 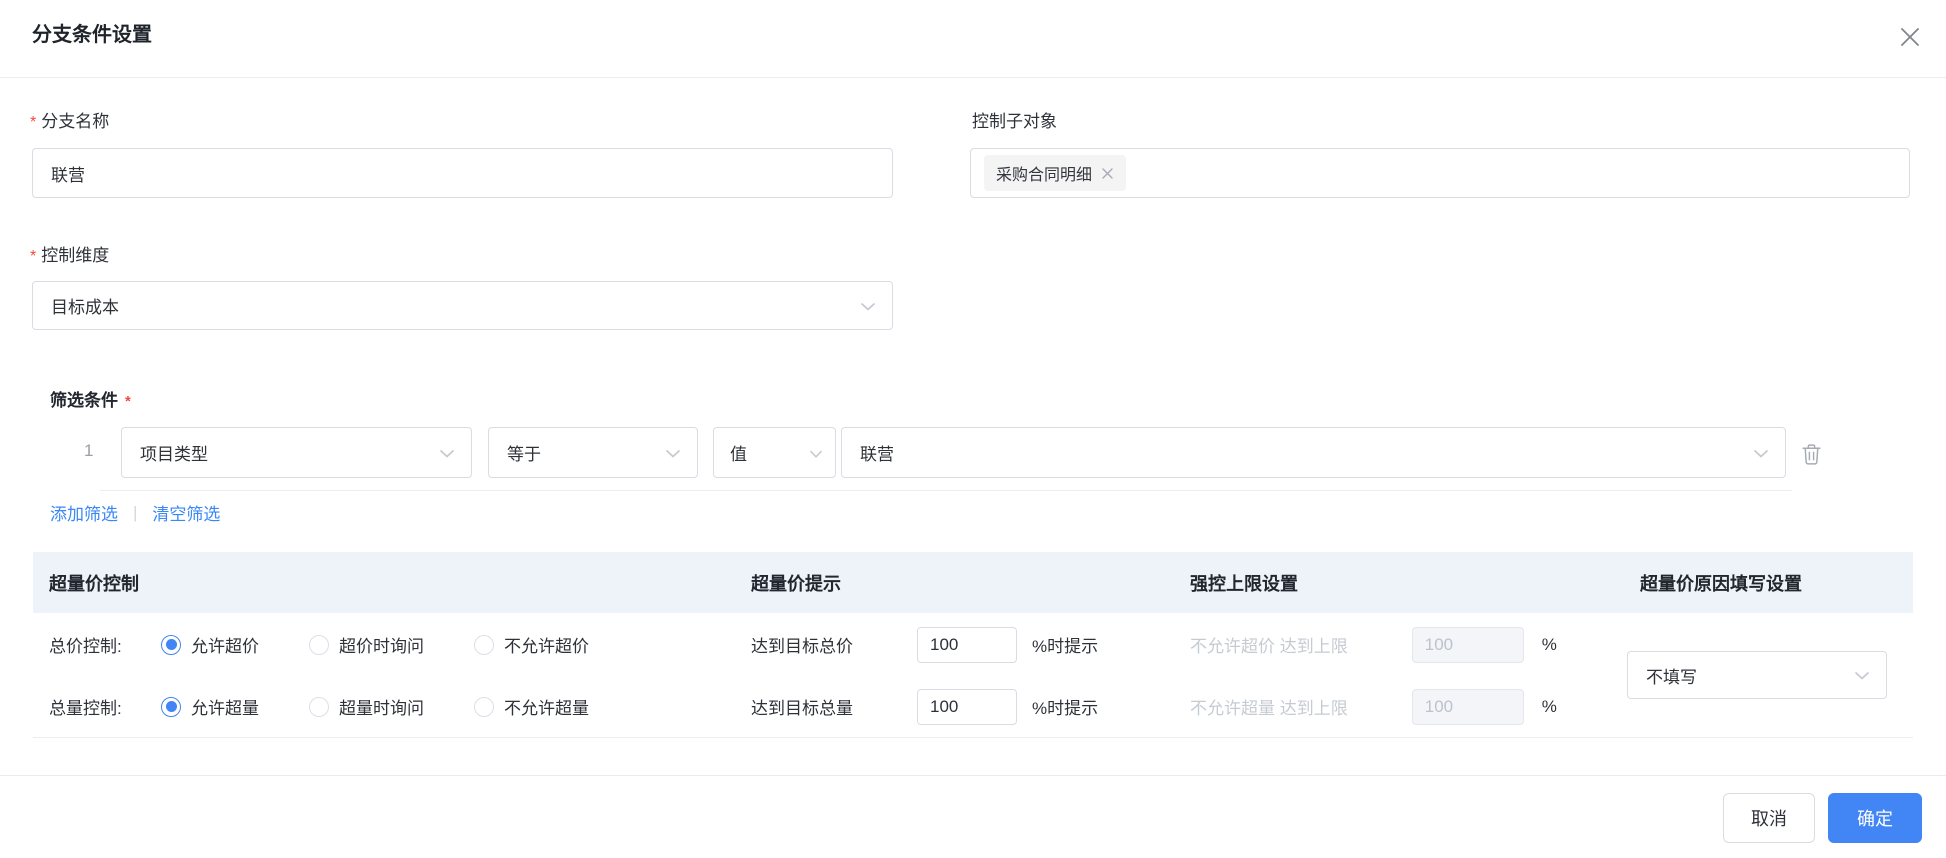 What do you see at coordinates (70, 121) in the screenshot?
I see `branch-name-label: * 分支名称` at bounding box center [70, 121].